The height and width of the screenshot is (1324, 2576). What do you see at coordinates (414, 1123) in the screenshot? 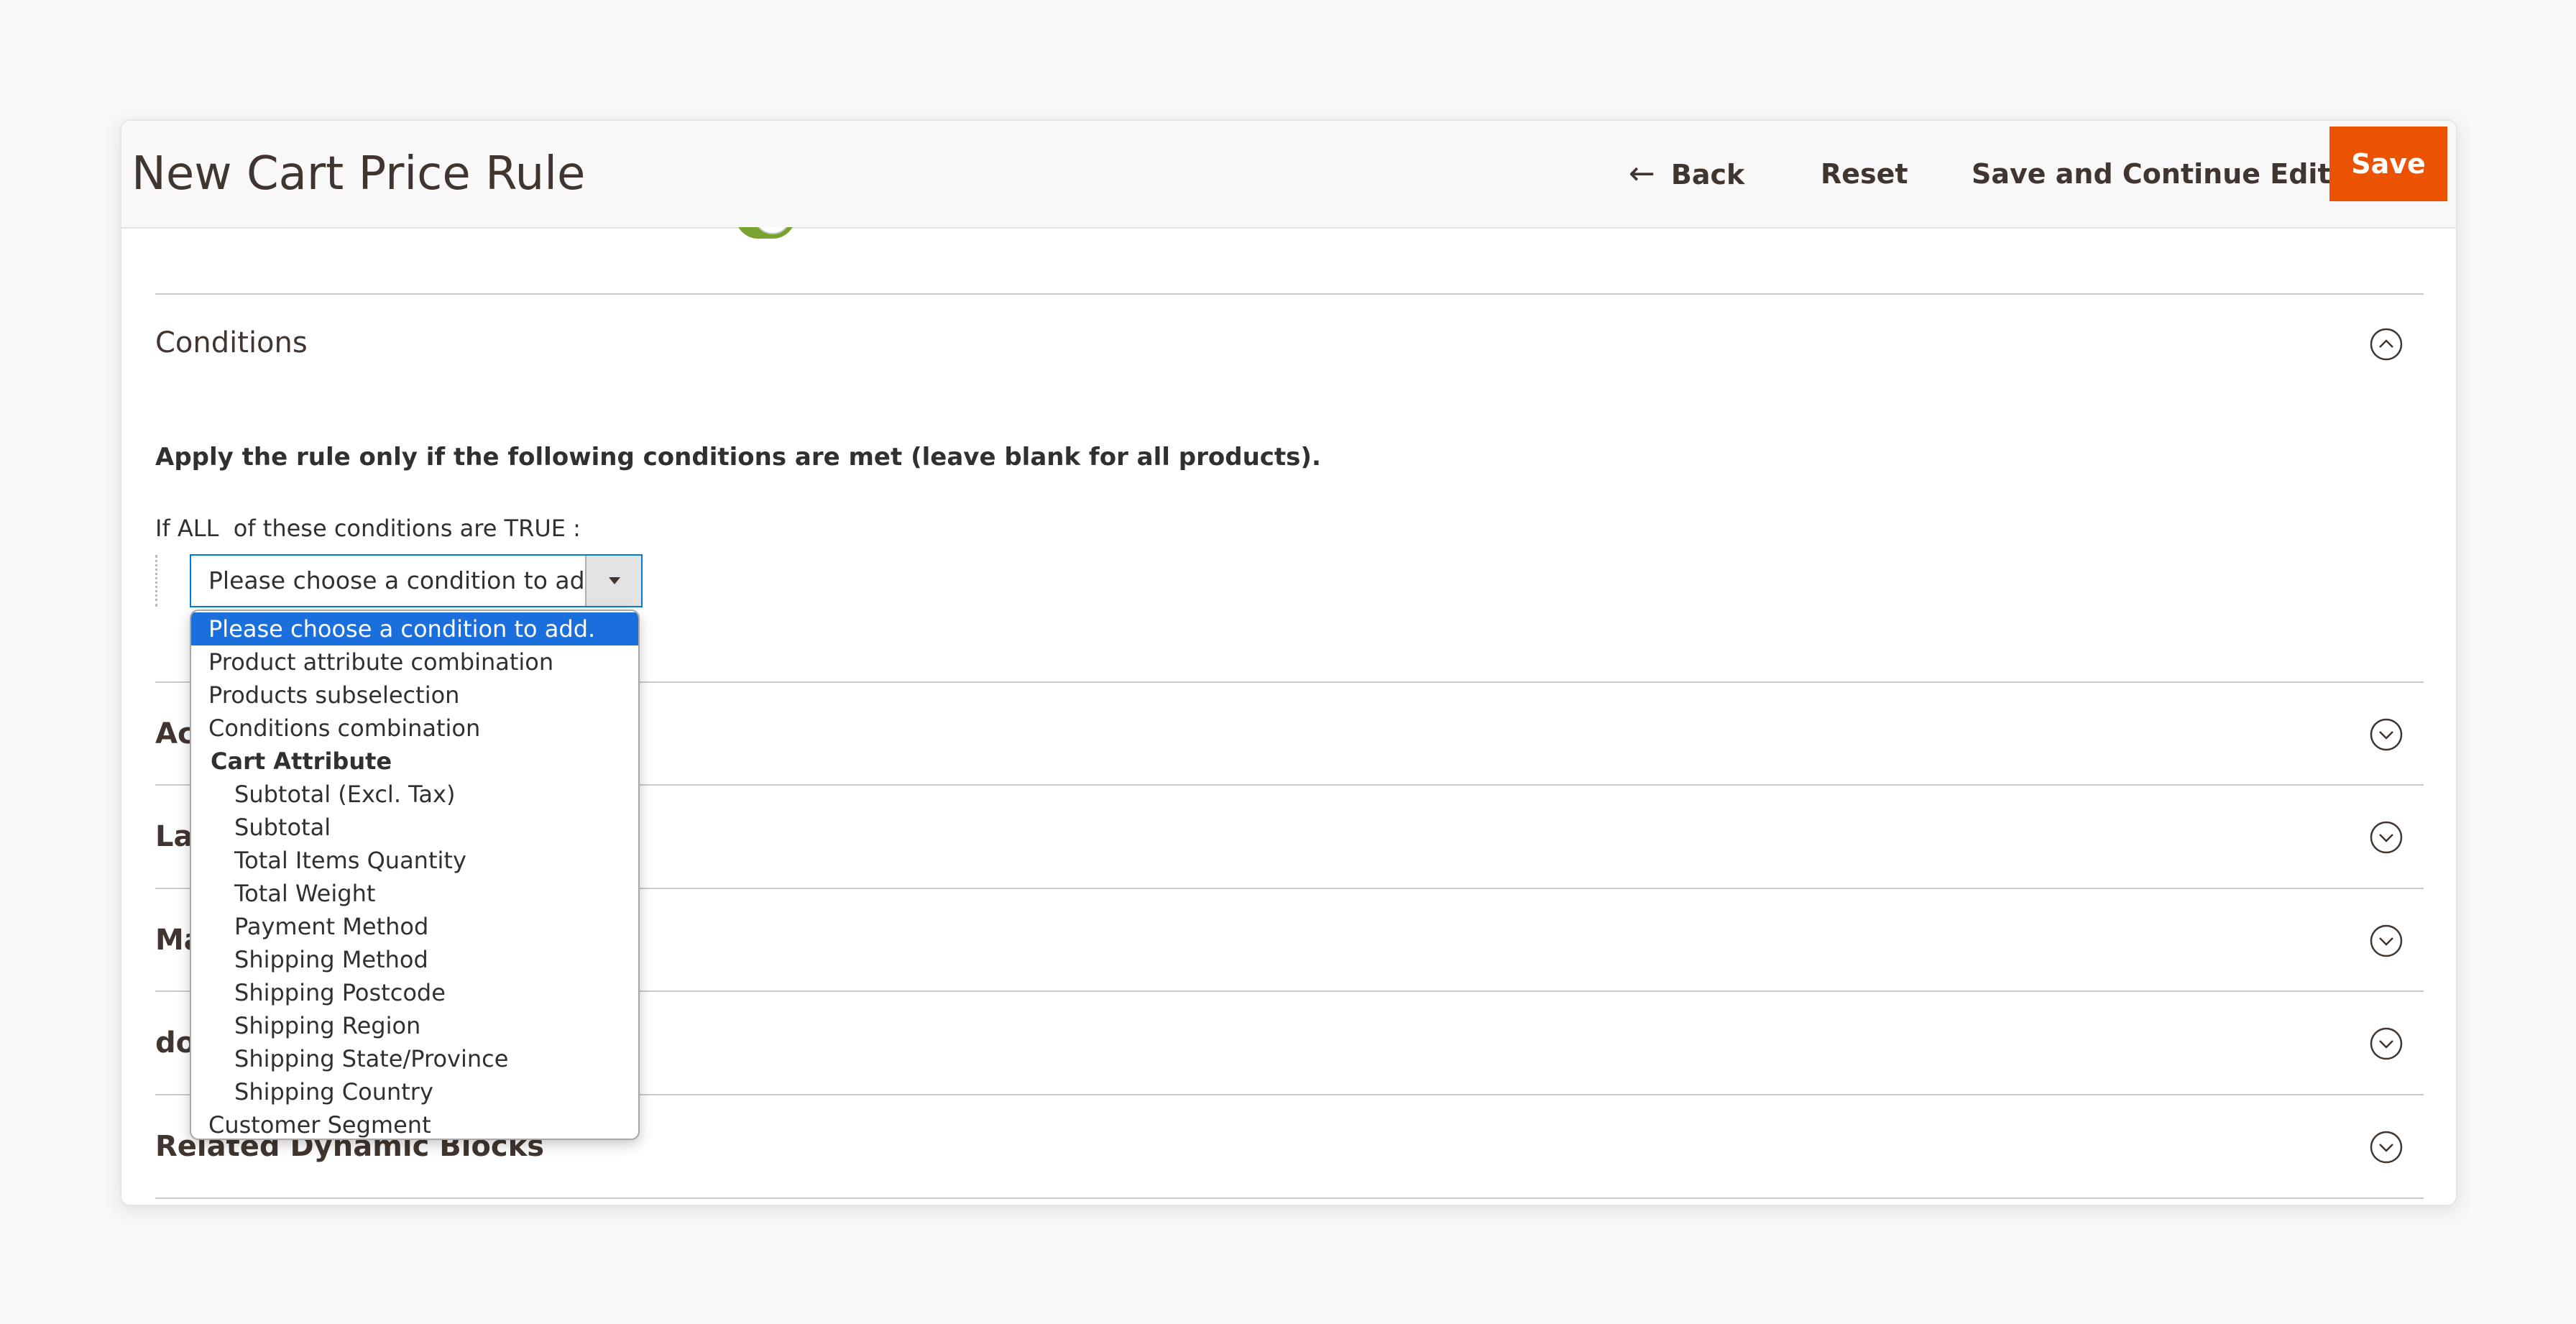
I see `dropdown-option: Customer Segment` at bounding box center [414, 1123].